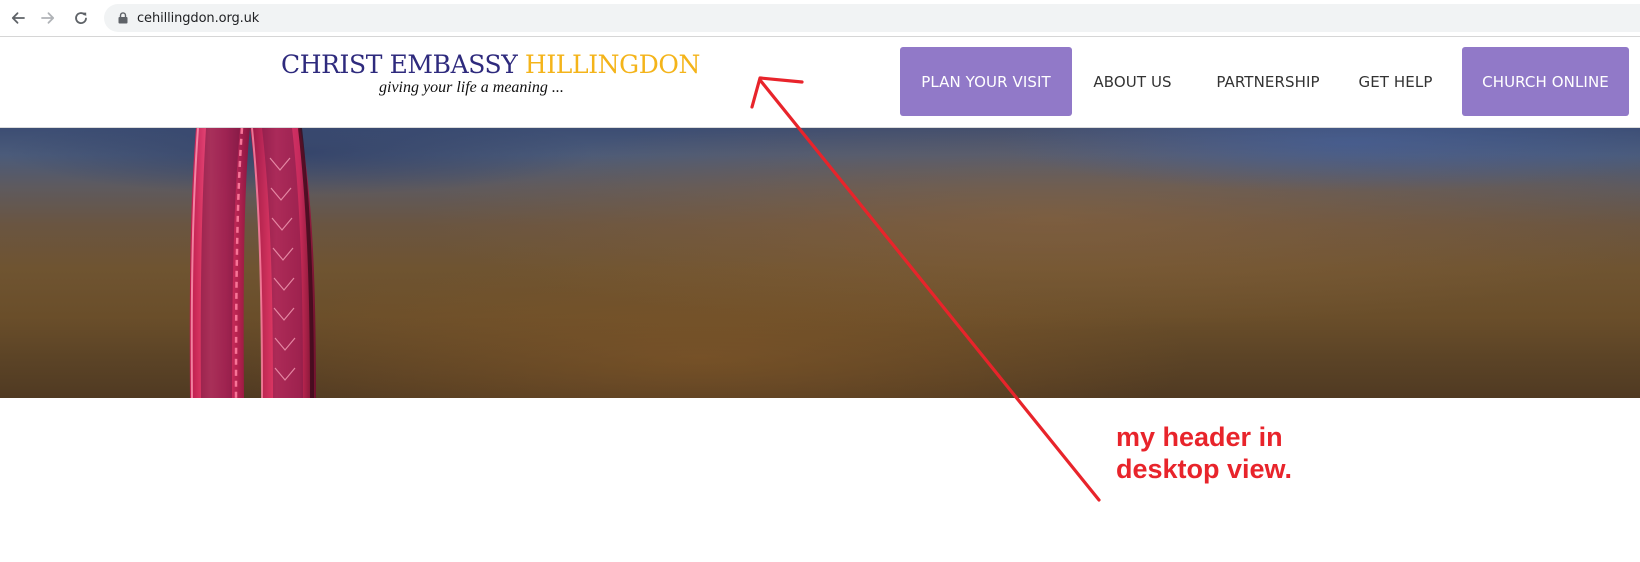 Image resolution: width=1640 pixels, height=562 pixels. Describe the element at coordinates (1268, 81) in the screenshot. I see `nav-partnership-link: PARTNERSHIP` at that location.